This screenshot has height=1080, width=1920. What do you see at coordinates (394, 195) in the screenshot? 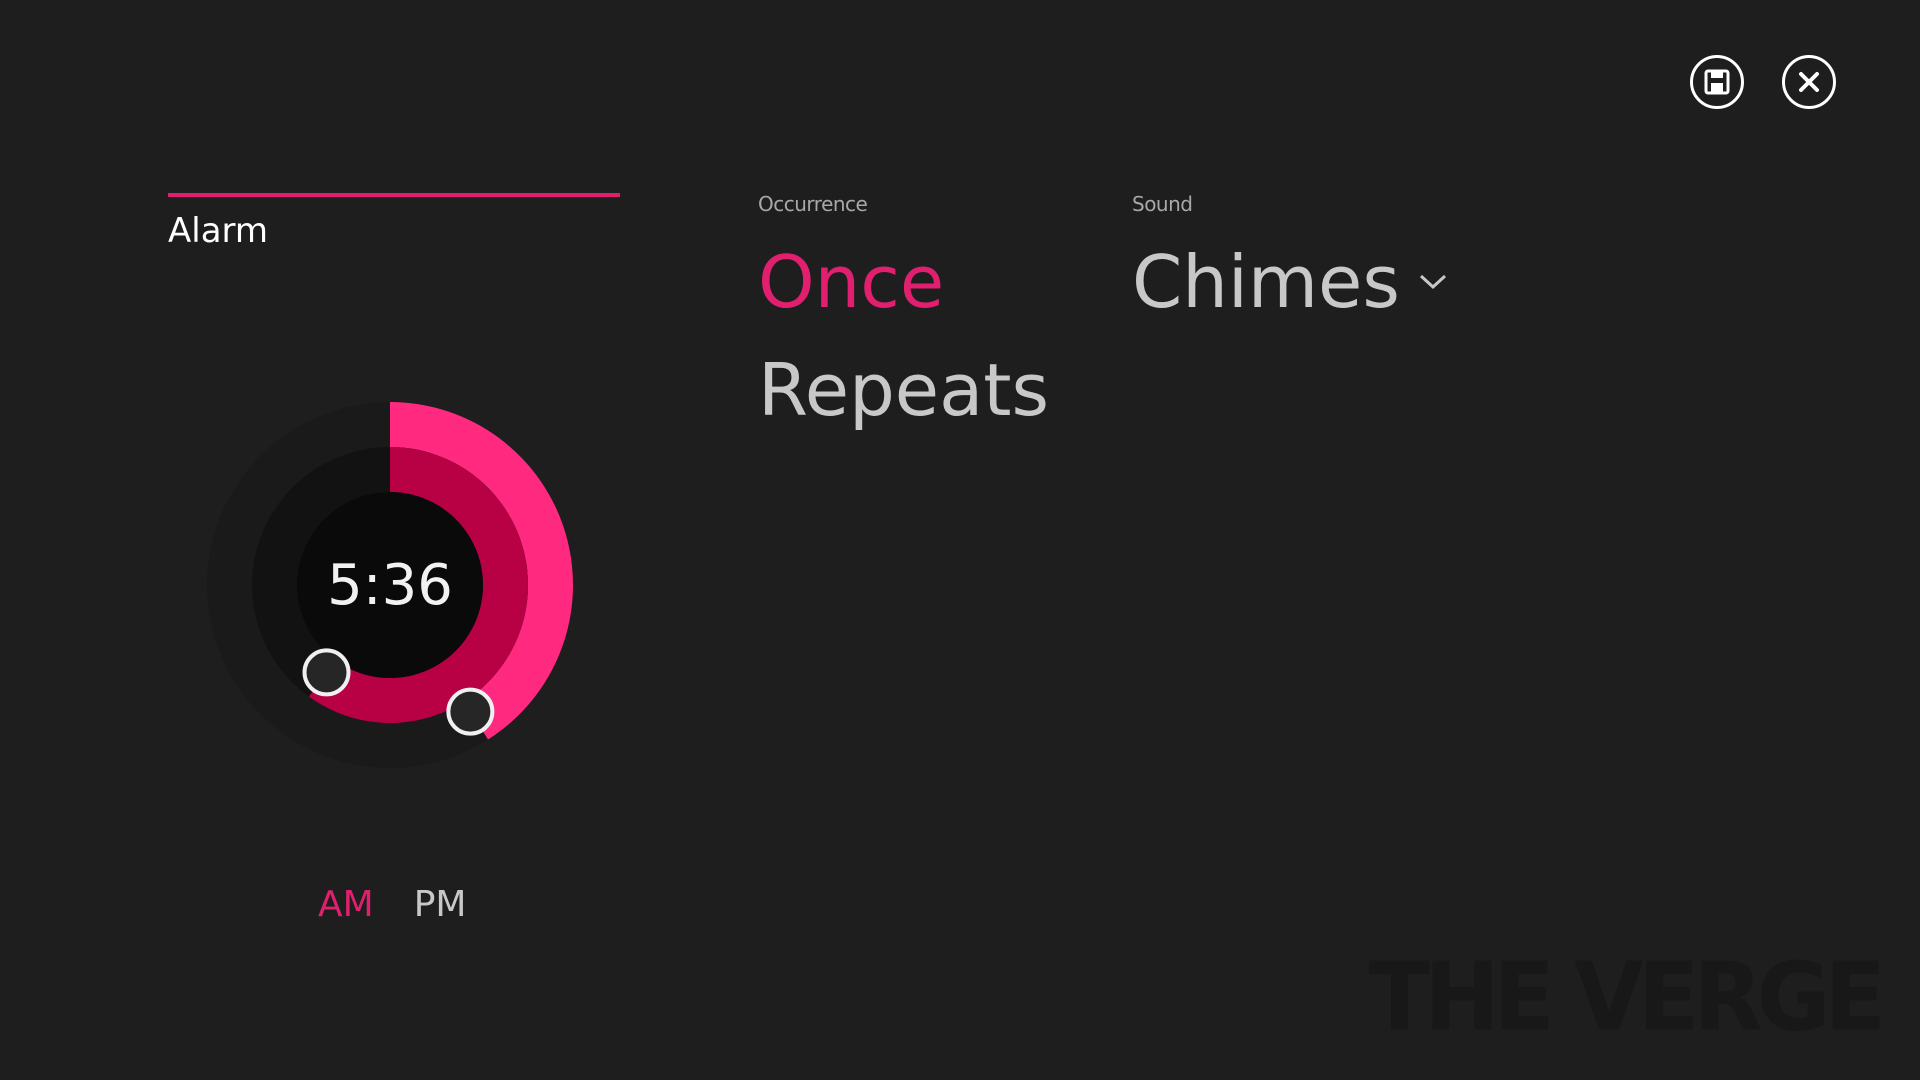
I see `alarm-name-underline` at bounding box center [394, 195].